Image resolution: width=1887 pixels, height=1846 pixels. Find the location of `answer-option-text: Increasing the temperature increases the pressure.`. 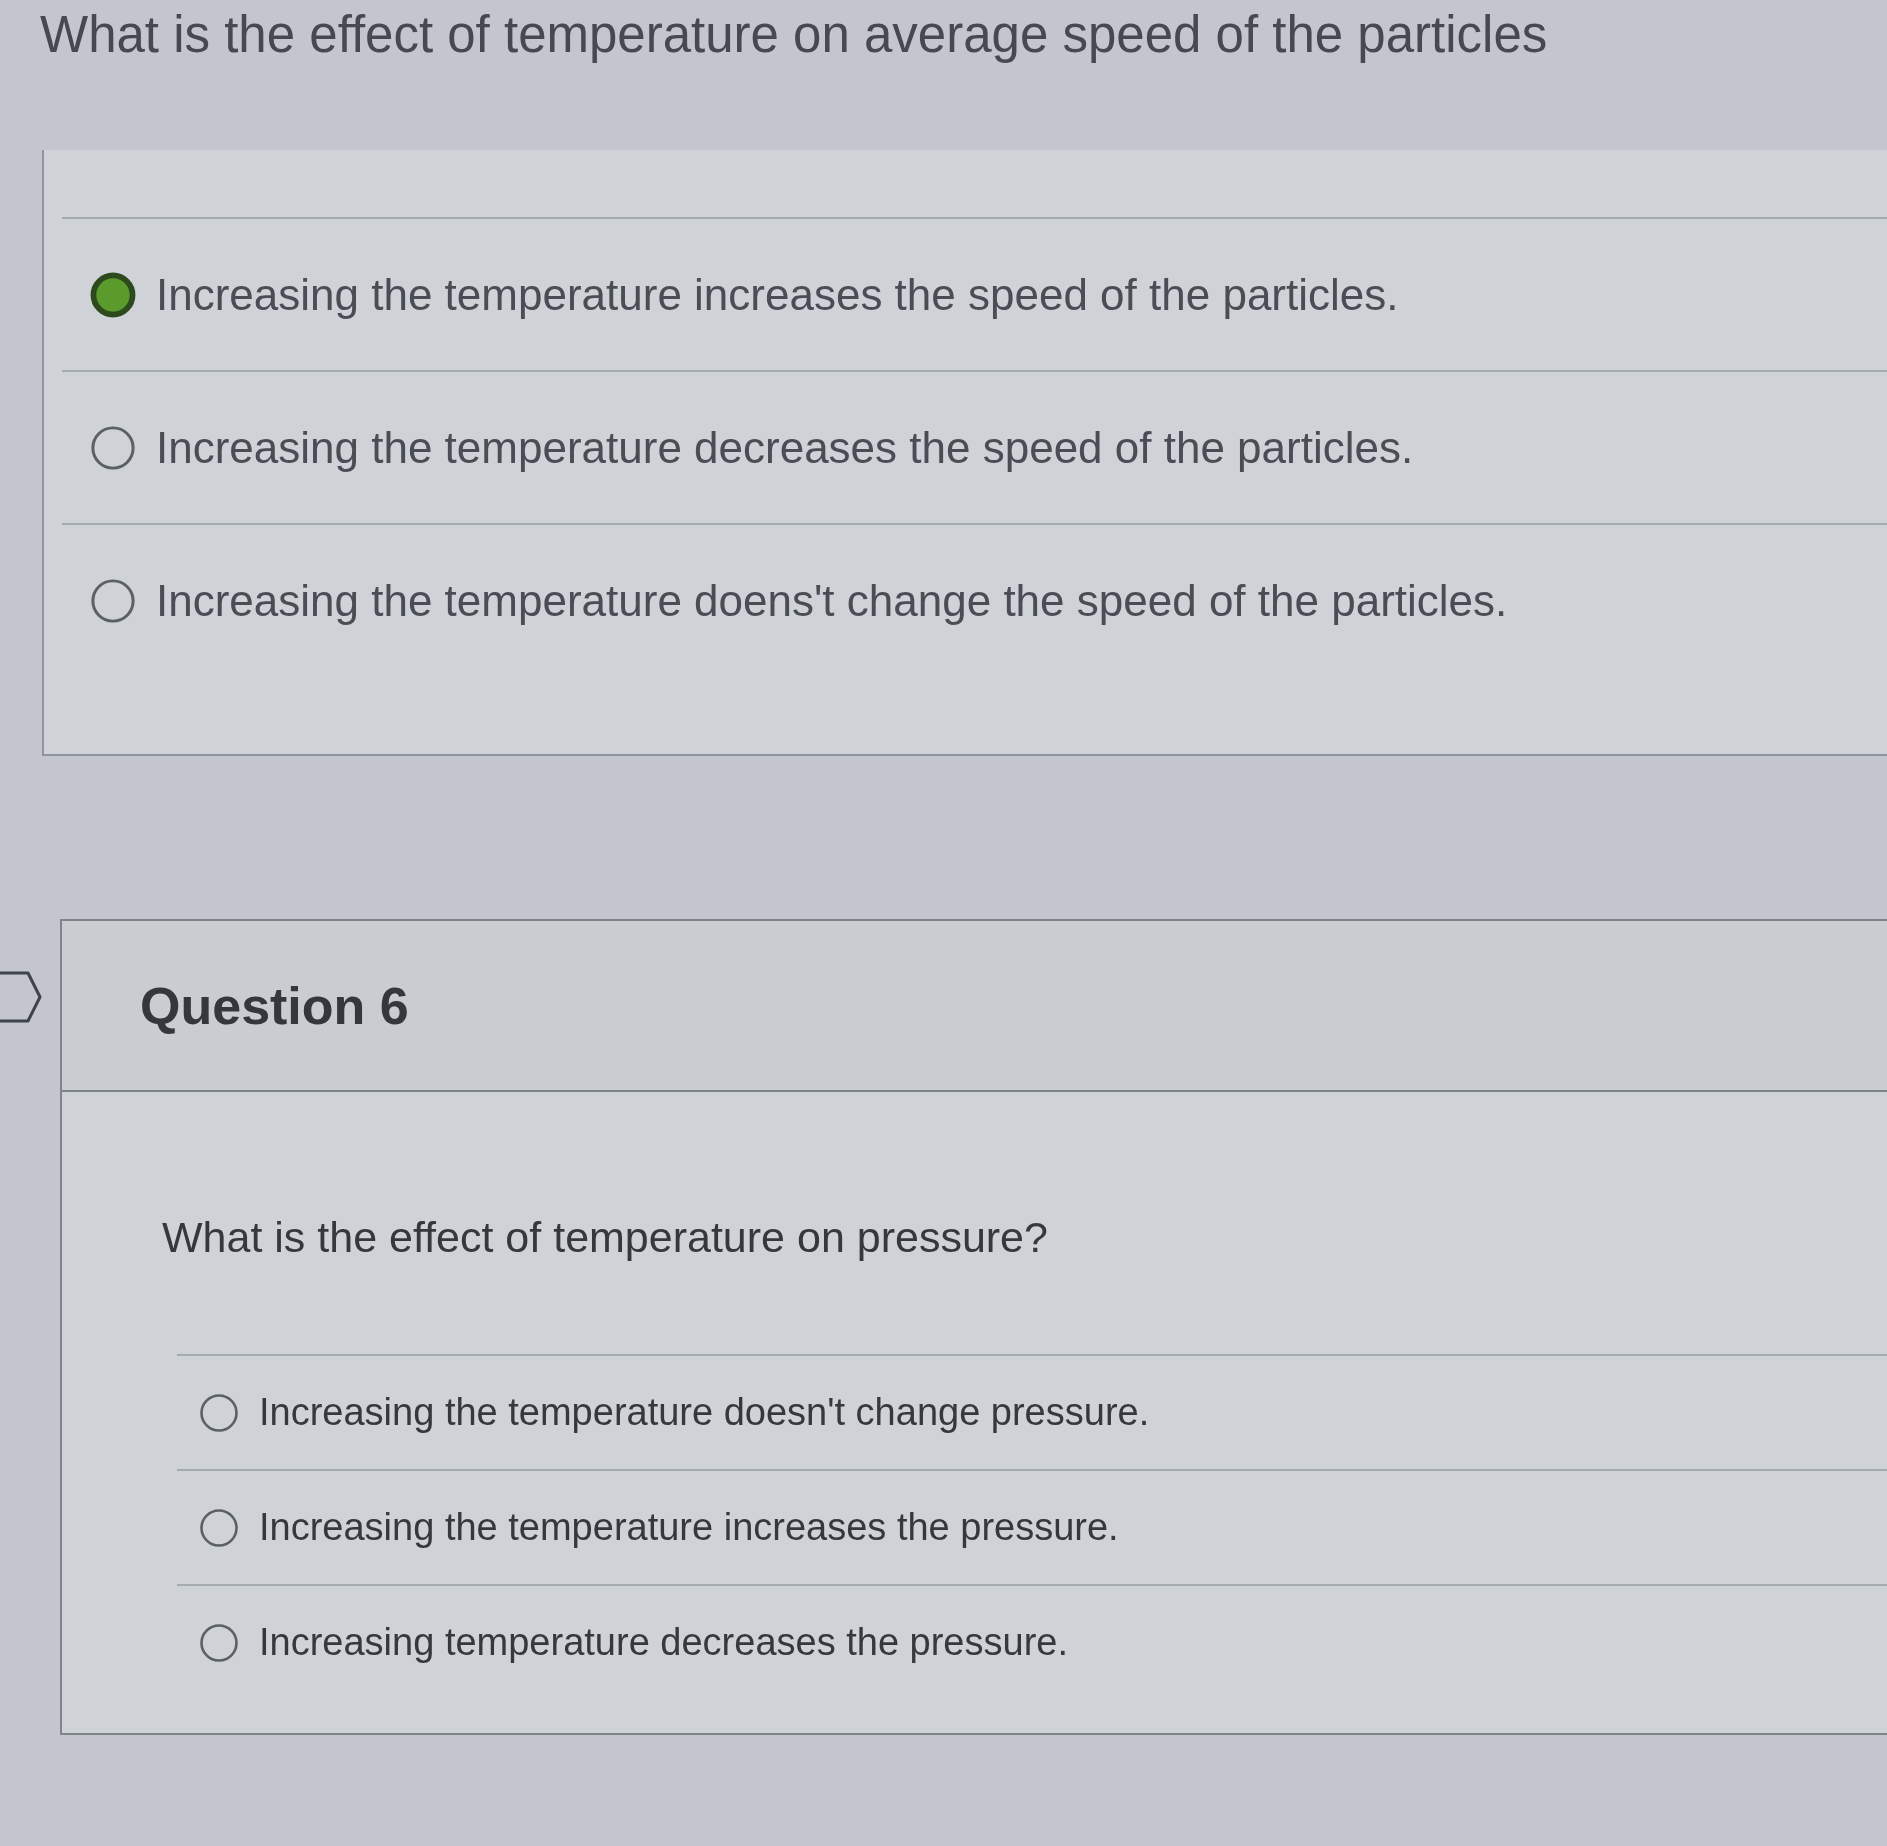

answer-option-text: Increasing the temperature increases the pressure. is located at coordinates (689, 1527).